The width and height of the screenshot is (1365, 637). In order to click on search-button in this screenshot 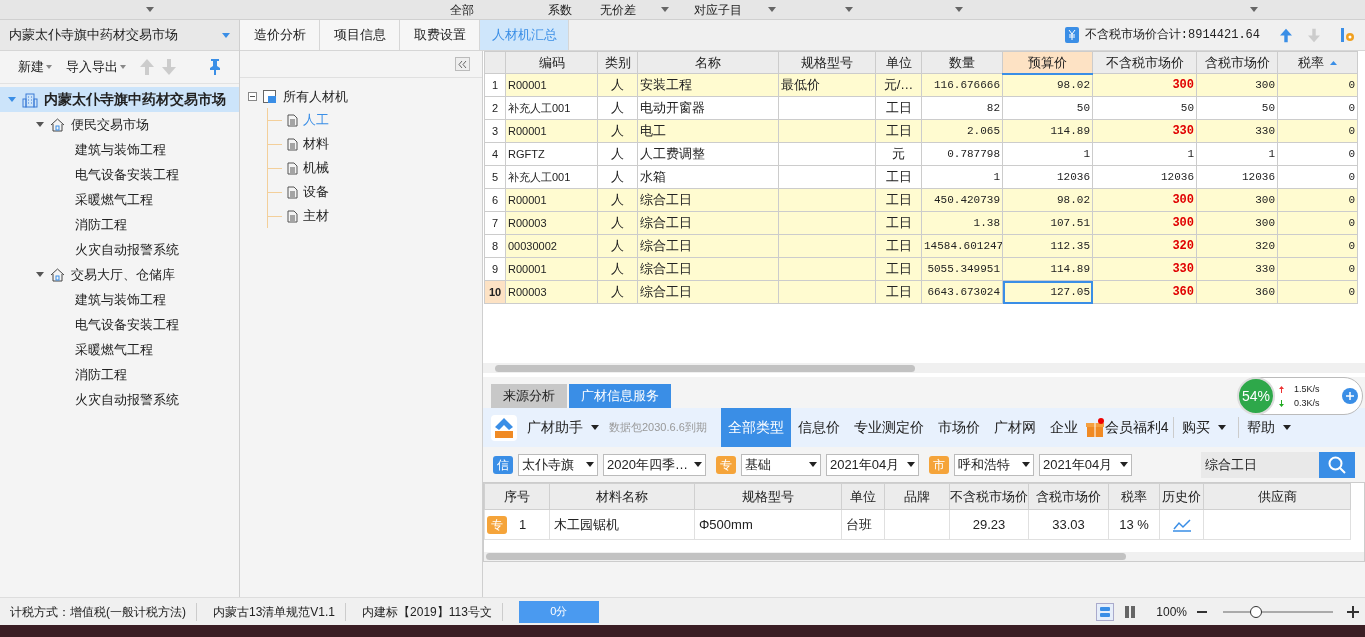, I will do `click(1337, 464)`.